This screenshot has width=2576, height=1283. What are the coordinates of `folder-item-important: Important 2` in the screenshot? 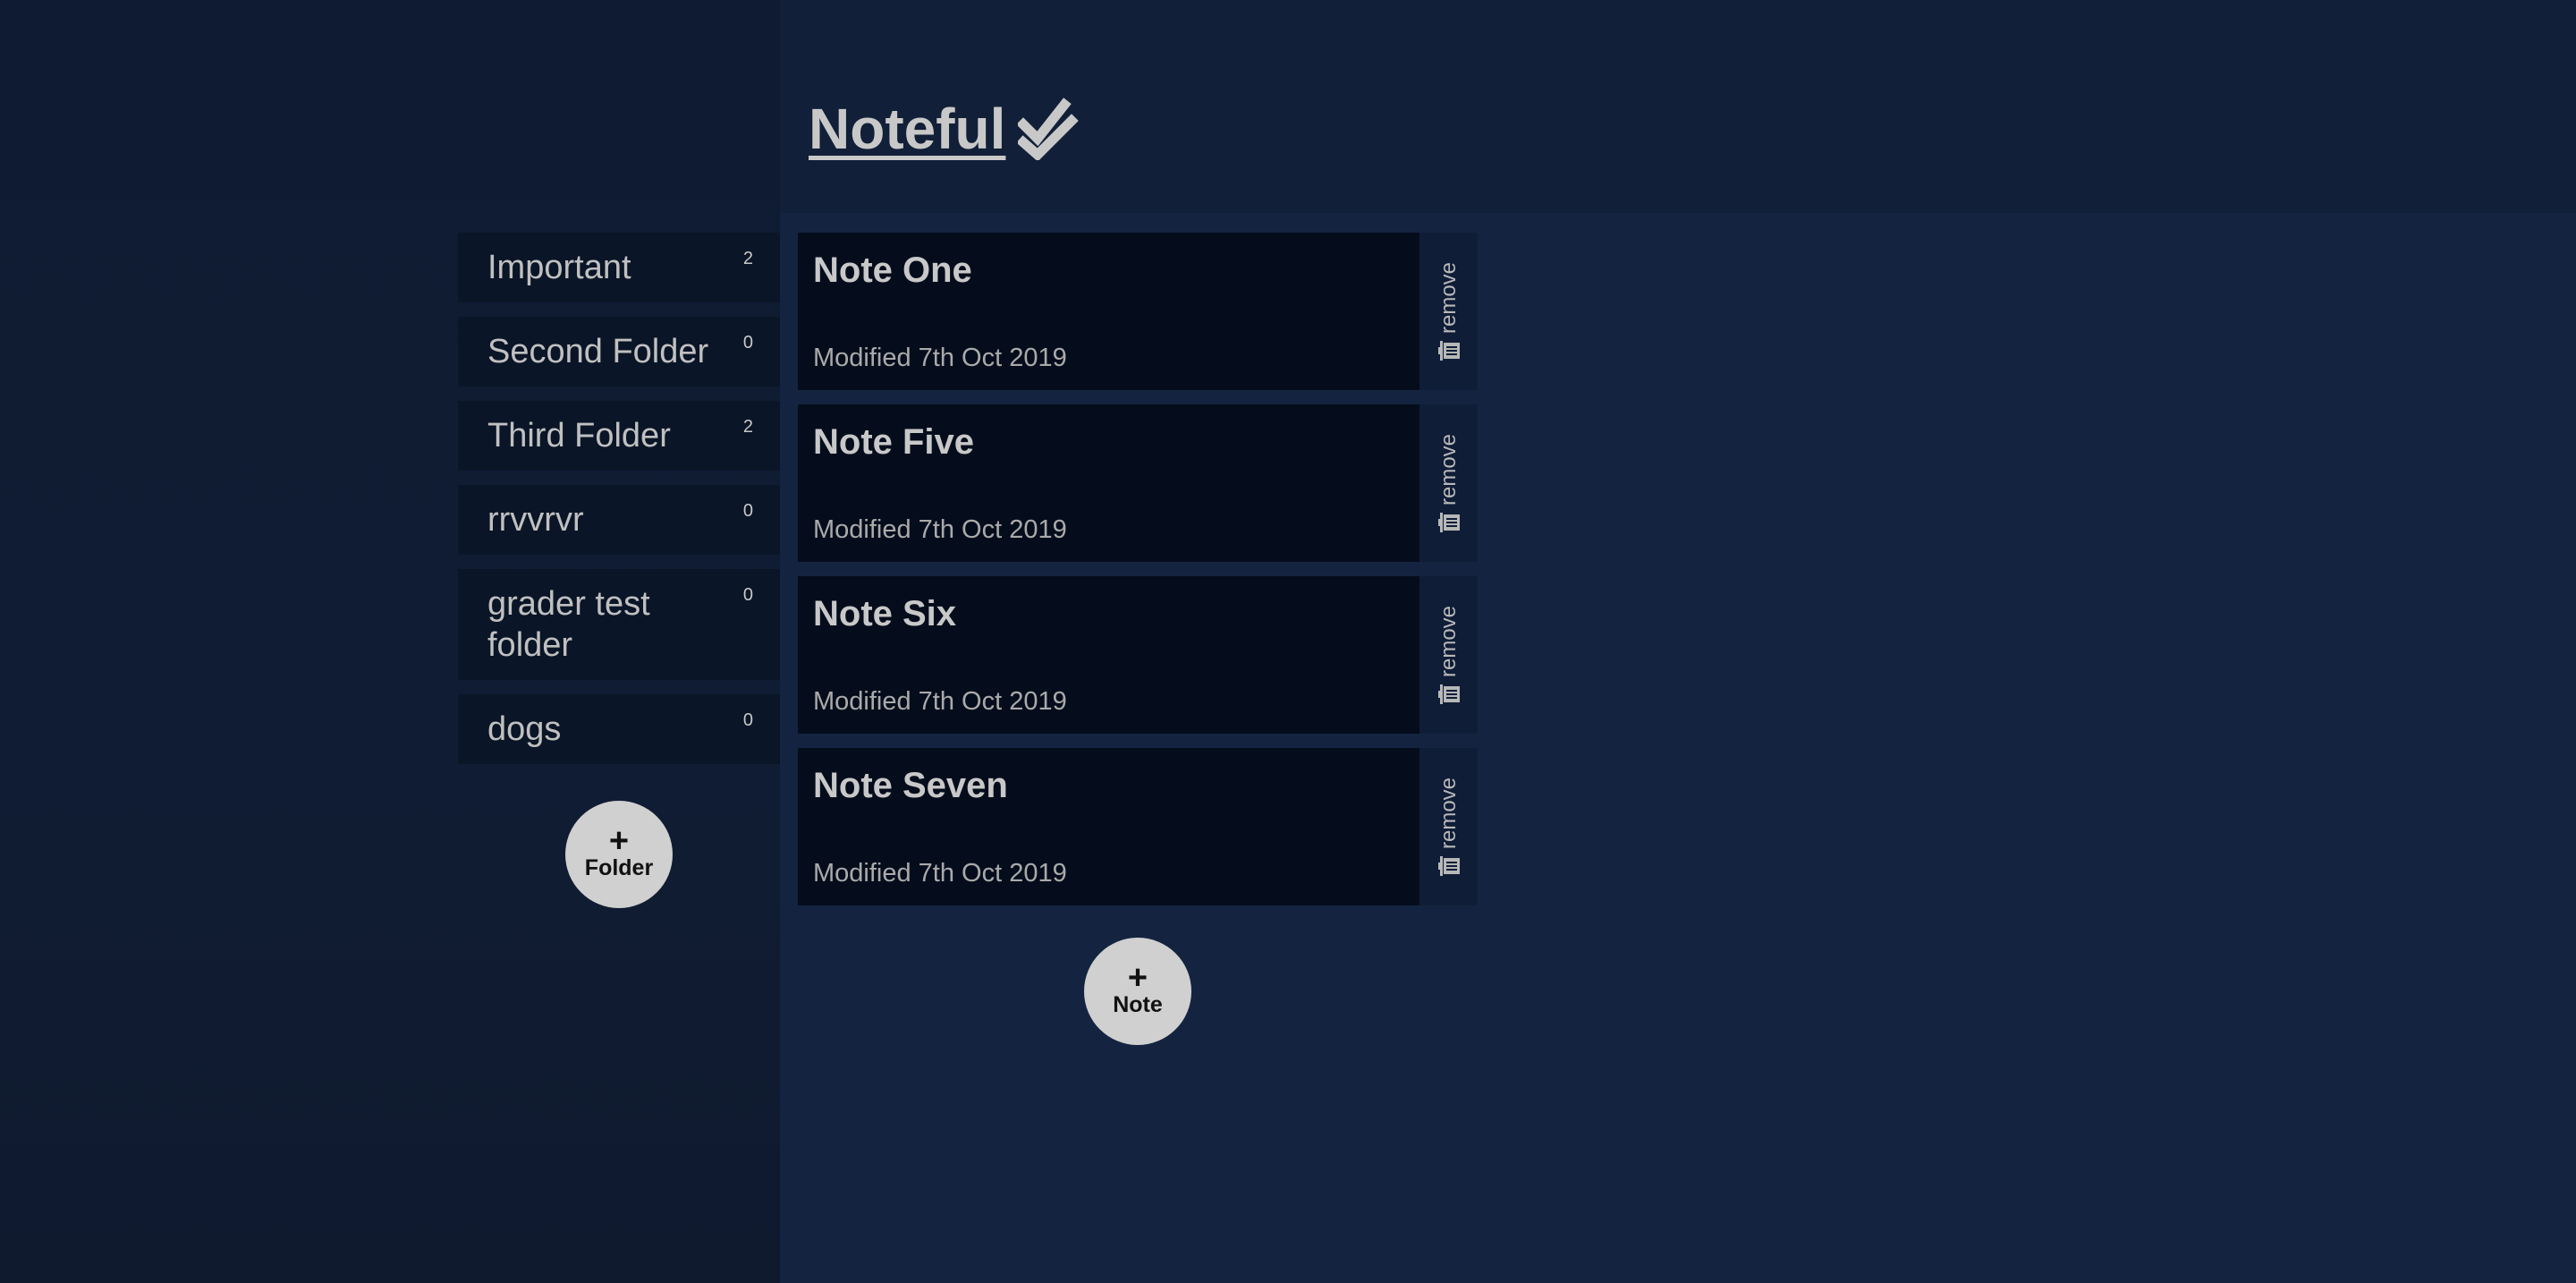 It's located at (619, 267).